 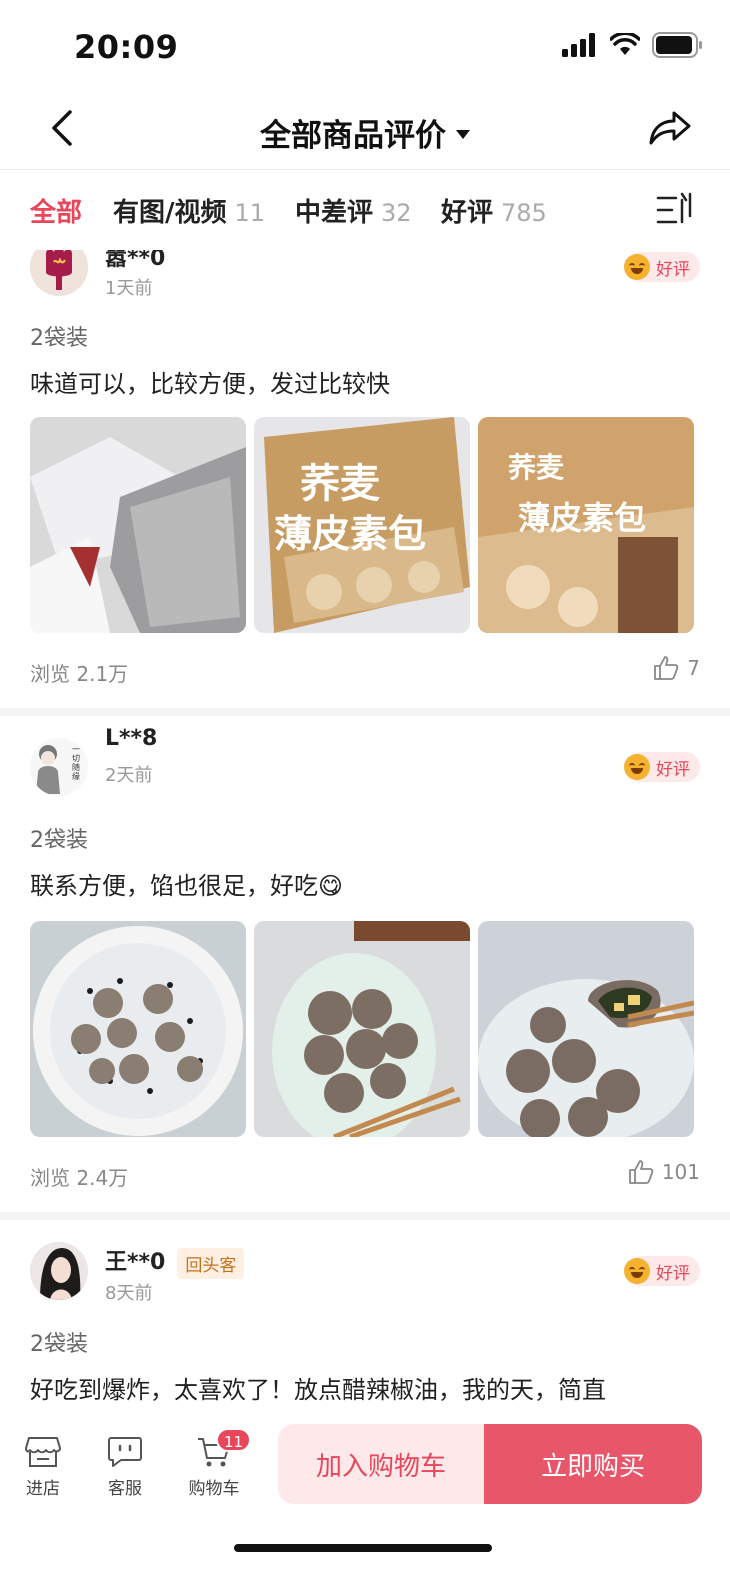 What do you see at coordinates (586, 1029) in the screenshot?
I see `bun-filling-photo` at bounding box center [586, 1029].